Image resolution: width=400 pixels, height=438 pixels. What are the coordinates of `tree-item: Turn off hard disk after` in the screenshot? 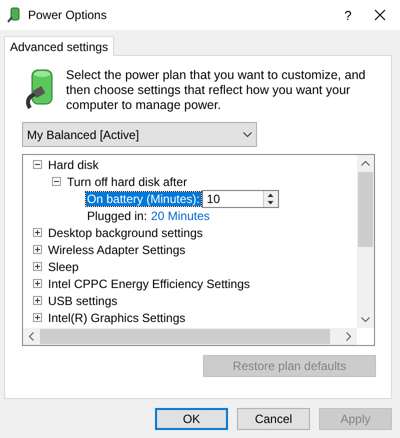 It's located at (127, 181).